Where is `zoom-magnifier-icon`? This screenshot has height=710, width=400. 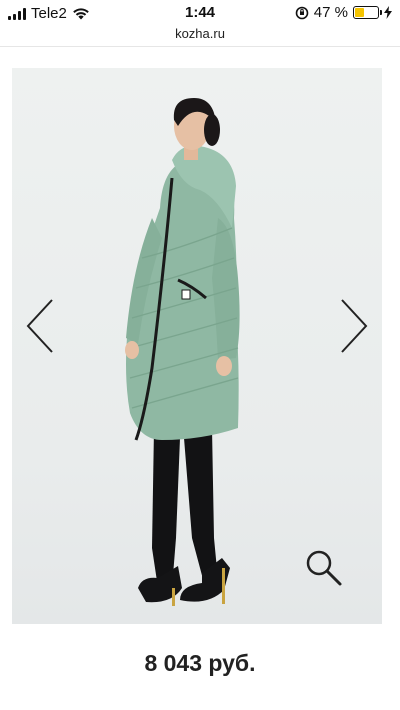
zoom-magnifier-icon is located at coordinates (324, 568).